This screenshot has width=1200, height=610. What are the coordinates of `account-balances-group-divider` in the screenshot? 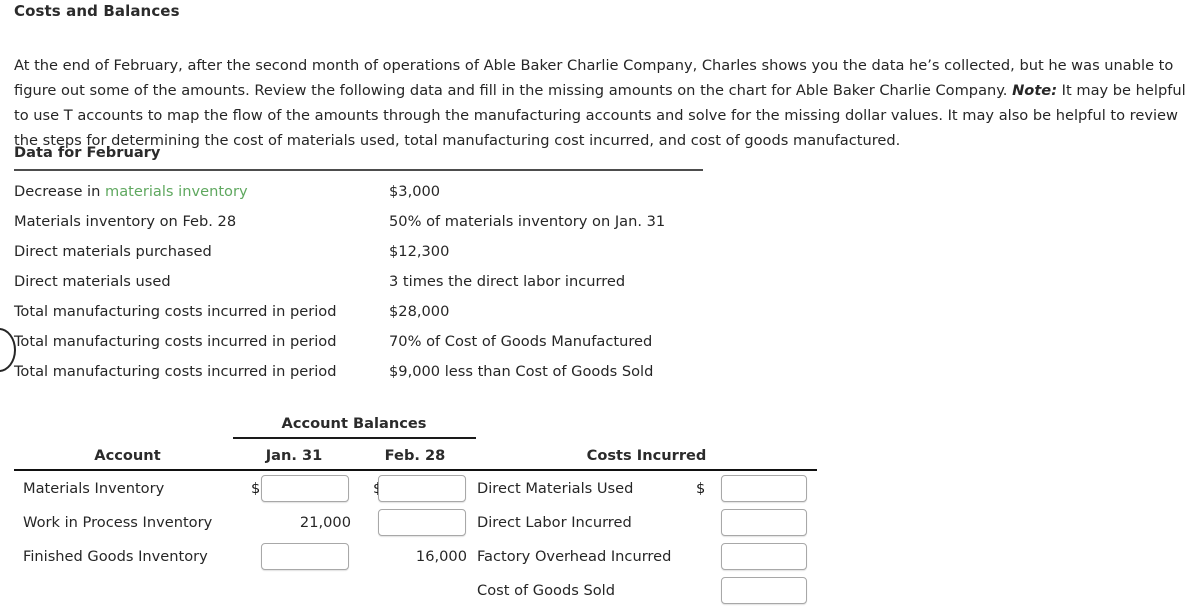 It's located at (354, 438).